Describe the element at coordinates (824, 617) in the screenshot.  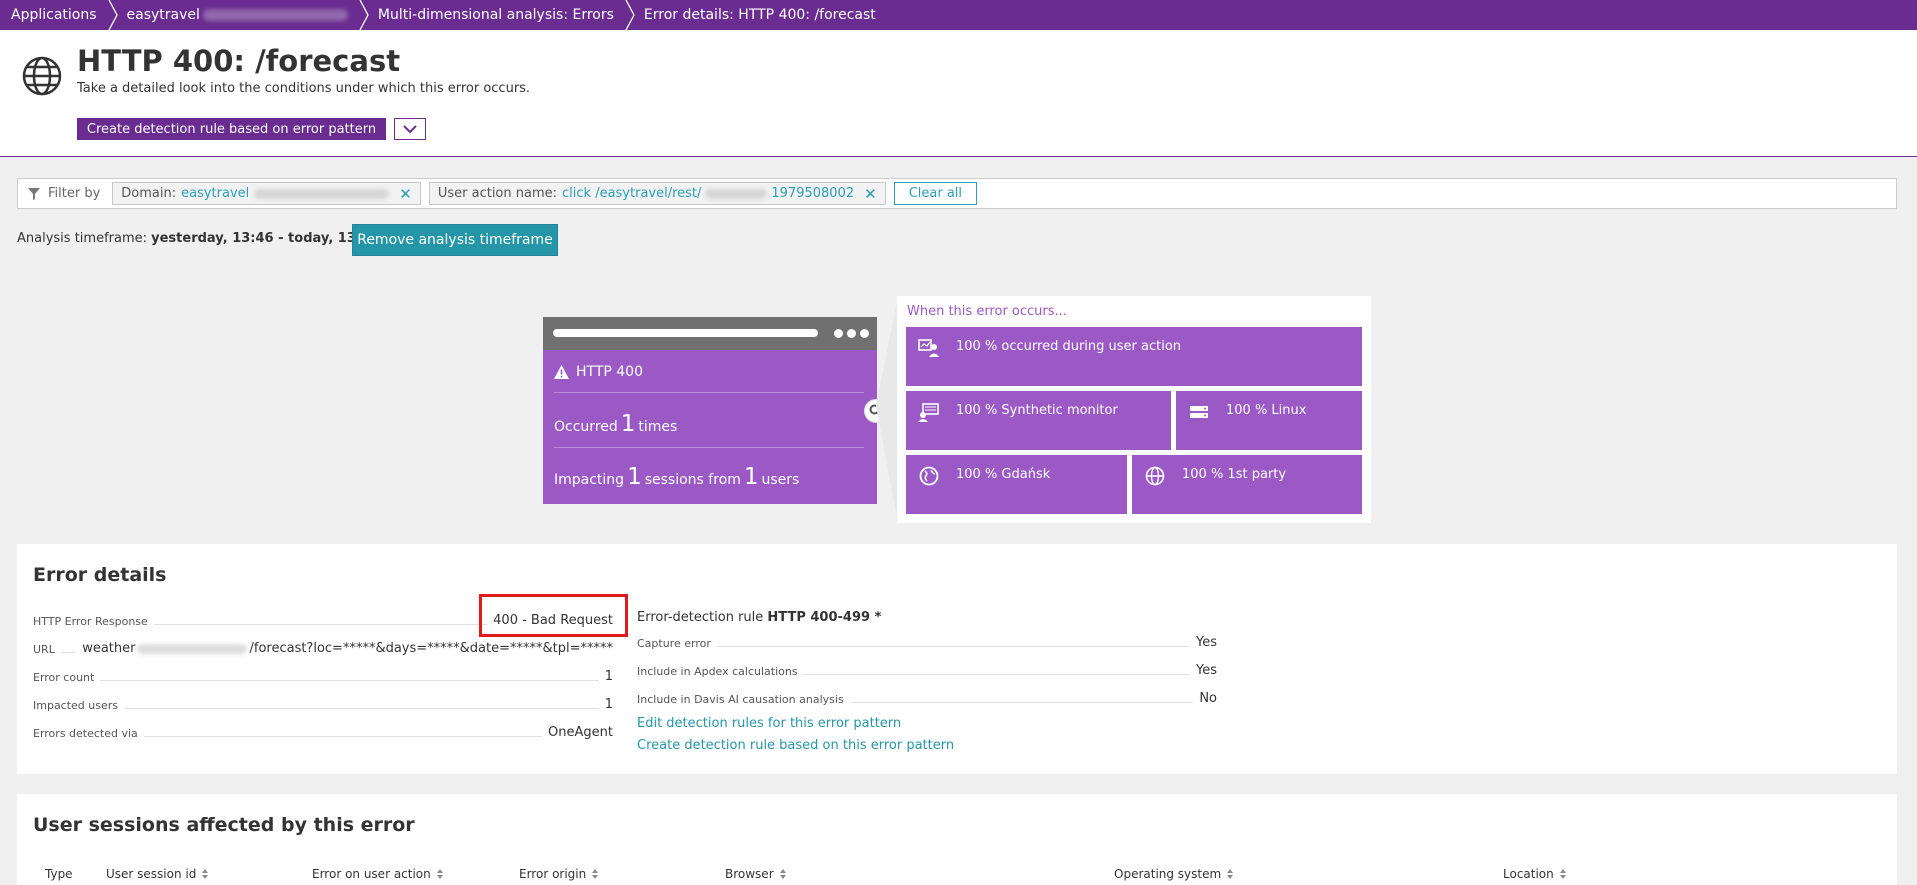
I see `rule-name: HTTP 400-499 *` at that location.